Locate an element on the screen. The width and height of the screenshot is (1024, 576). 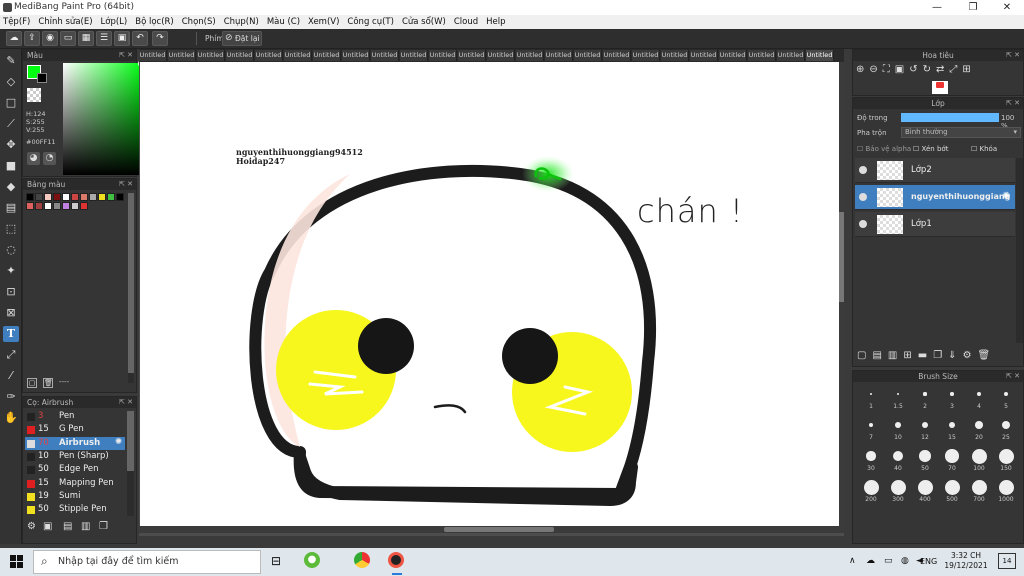
layer-item: Lớp1 is located at coordinates (935, 224).